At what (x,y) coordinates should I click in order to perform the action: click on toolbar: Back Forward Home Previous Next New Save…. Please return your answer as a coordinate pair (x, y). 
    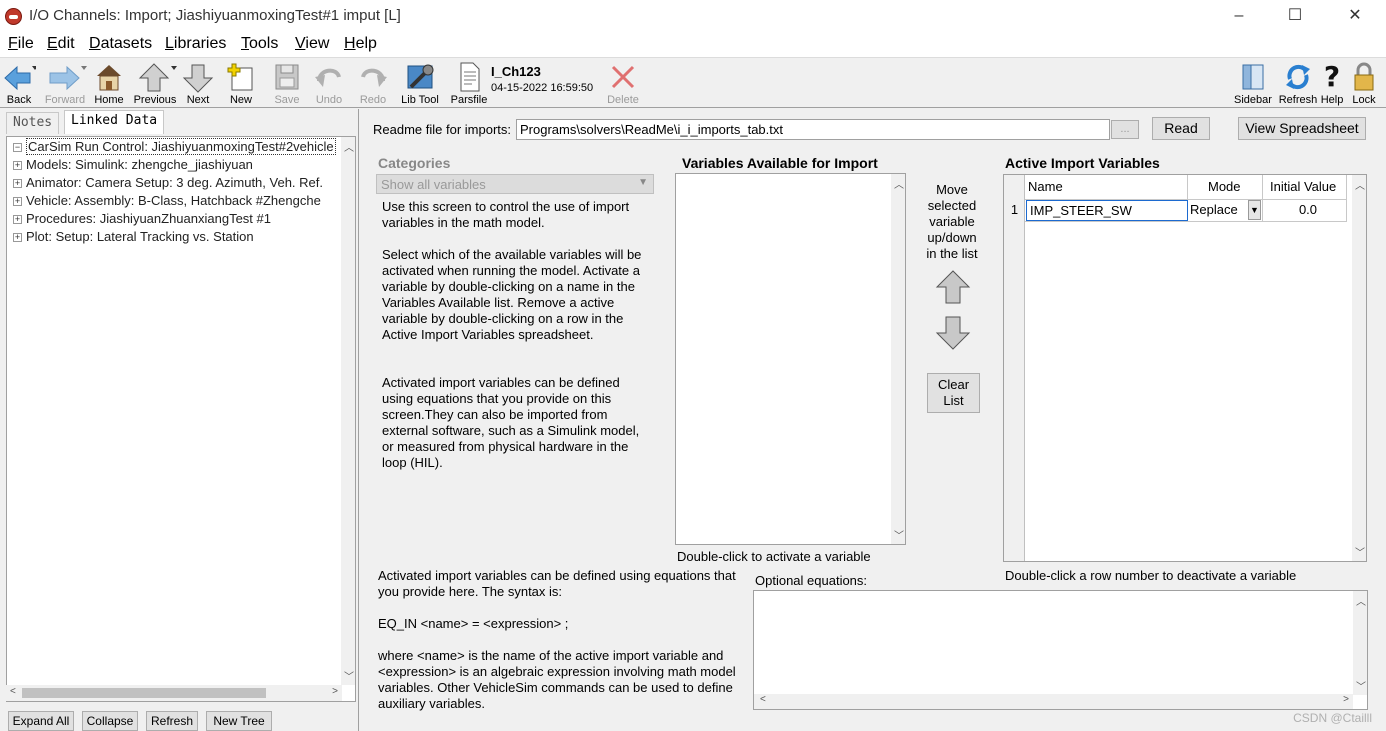
    Looking at the image, I should click on (693, 83).